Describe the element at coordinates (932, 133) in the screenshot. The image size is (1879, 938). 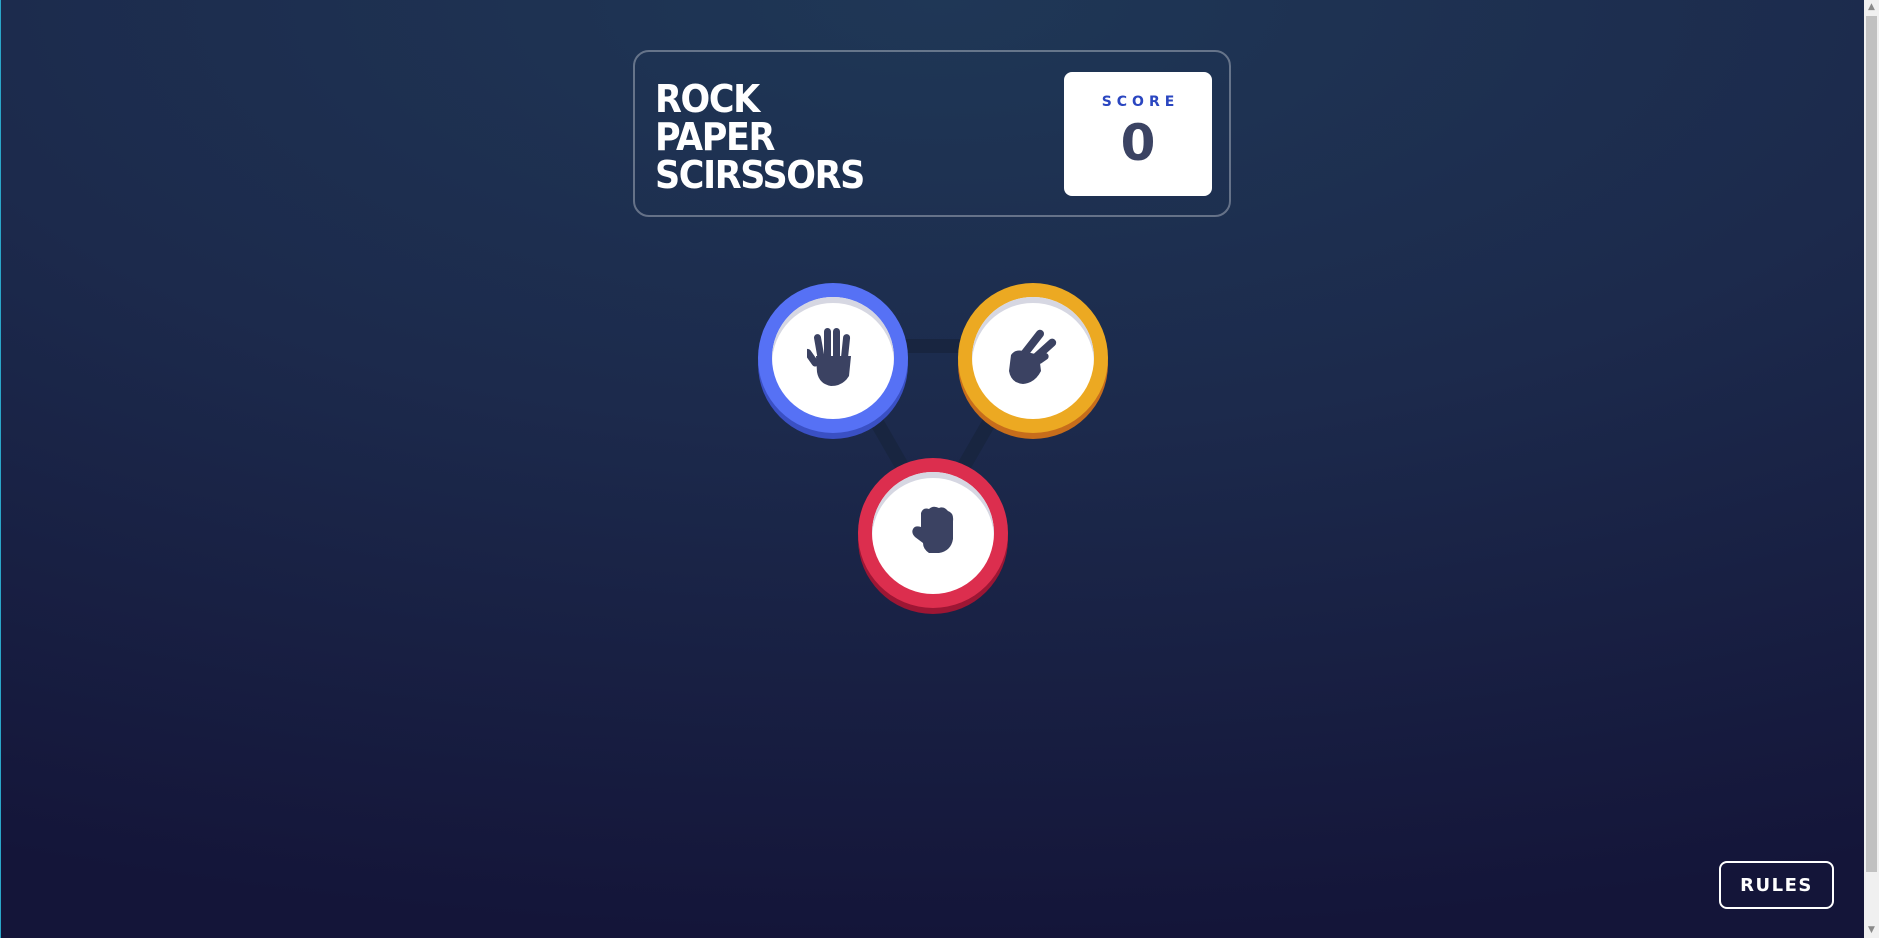
I see `game-header: ROCK PAPER SCIRSSORS SCORE 0` at that location.